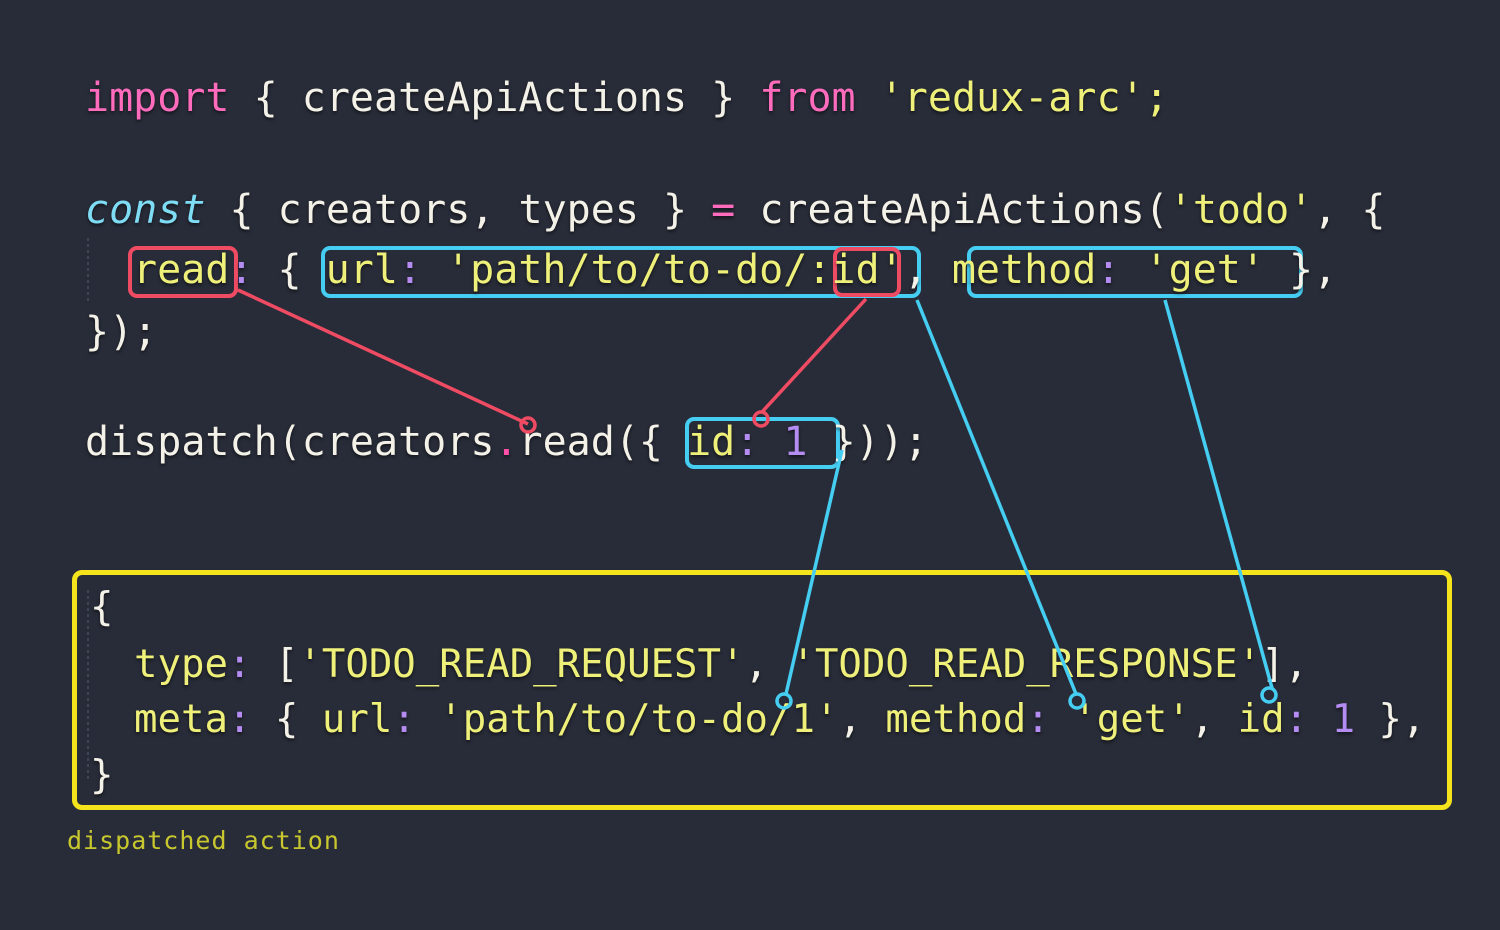  I want to click on key-read: read, so click(181, 270).